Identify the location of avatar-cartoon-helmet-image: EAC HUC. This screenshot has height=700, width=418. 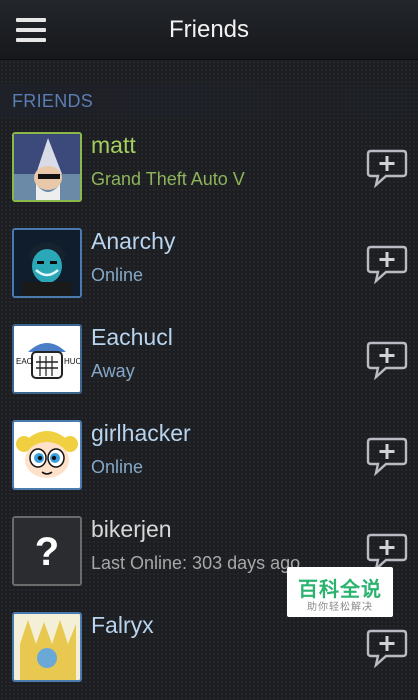
(47, 359).